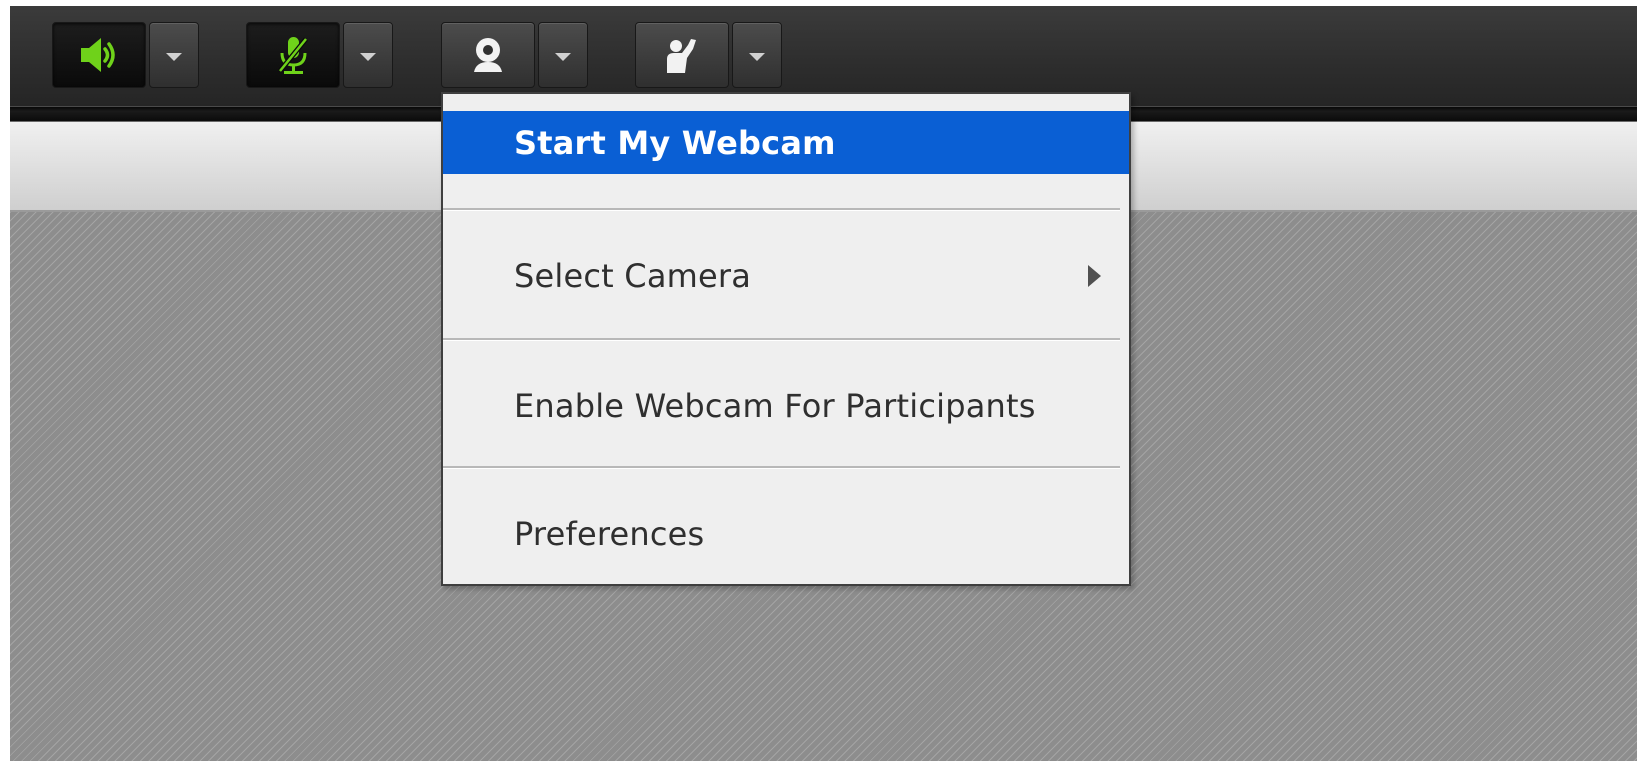  I want to click on webcam-button, so click(488, 55).